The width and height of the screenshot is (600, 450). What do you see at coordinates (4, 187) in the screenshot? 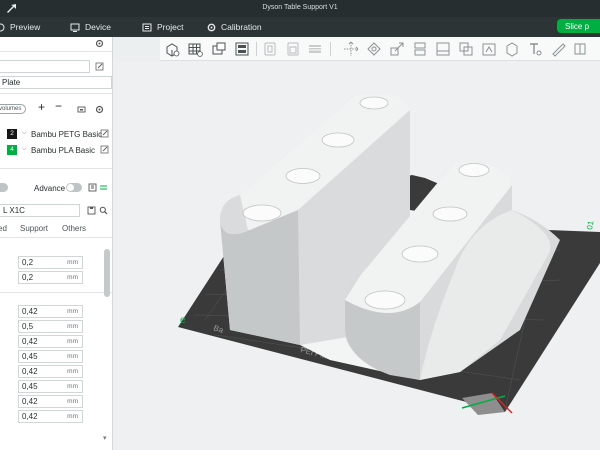
I see `global-toggle` at bounding box center [4, 187].